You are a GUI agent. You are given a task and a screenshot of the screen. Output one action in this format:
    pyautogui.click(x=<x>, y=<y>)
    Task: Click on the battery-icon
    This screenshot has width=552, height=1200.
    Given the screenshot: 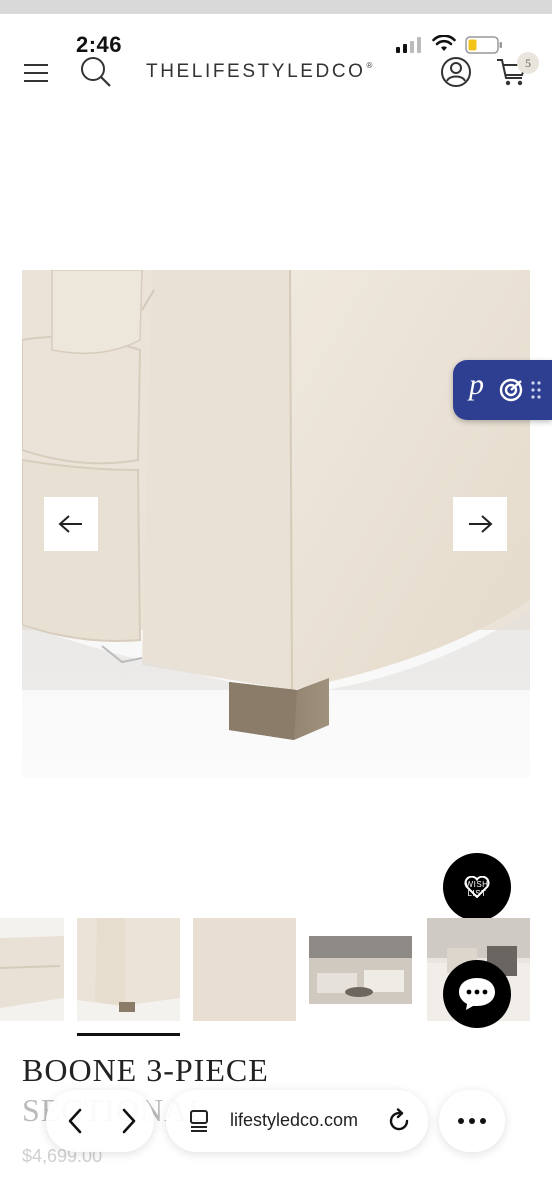 What is the action you would take?
    pyautogui.click(x=483, y=45)
    